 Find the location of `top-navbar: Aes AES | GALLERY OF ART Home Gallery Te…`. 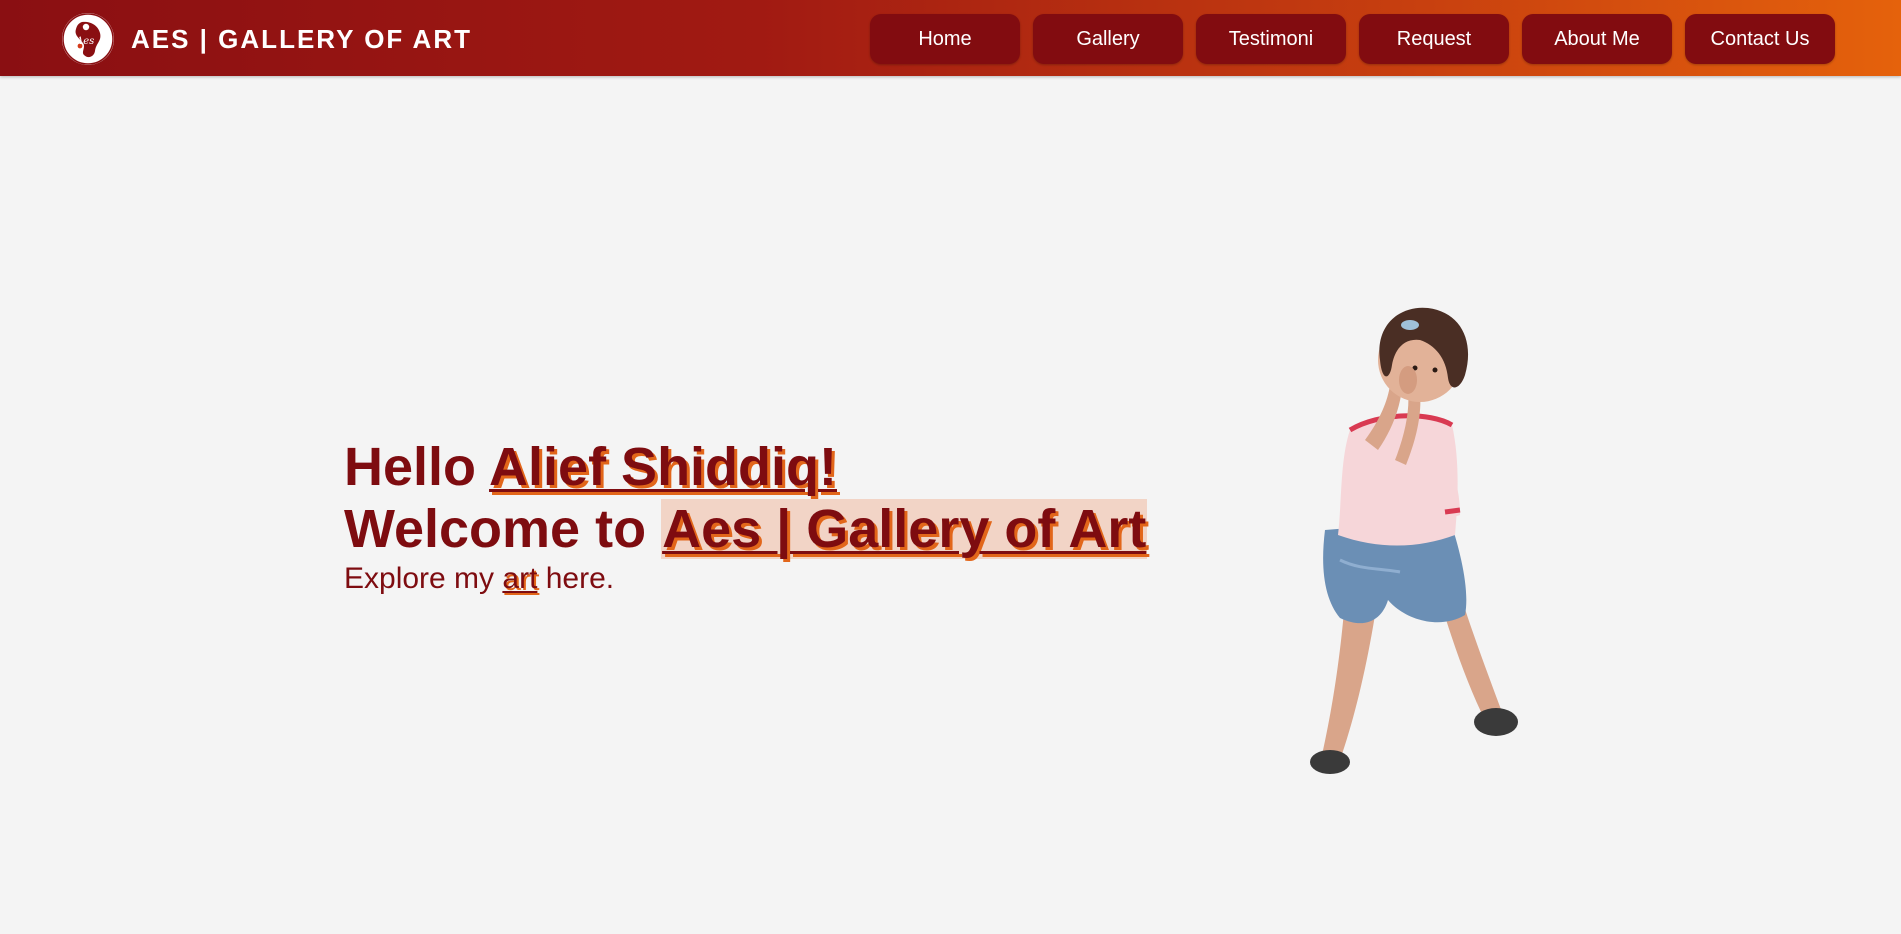

top-navbar: Aes AES | GALLERY OF ART Home Gallery Te… is located at coordinates (950, 38).